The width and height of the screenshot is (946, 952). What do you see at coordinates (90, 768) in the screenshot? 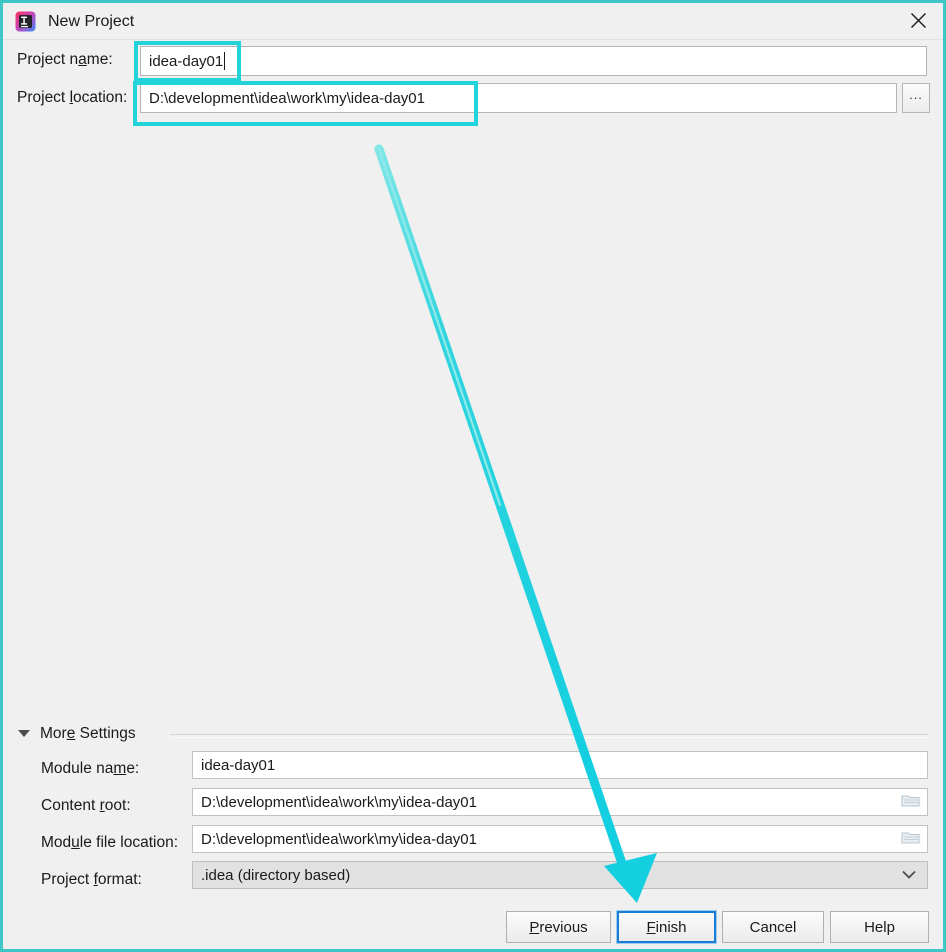
I see `module-name-label: Module name:` at bounding box center [90, 768].